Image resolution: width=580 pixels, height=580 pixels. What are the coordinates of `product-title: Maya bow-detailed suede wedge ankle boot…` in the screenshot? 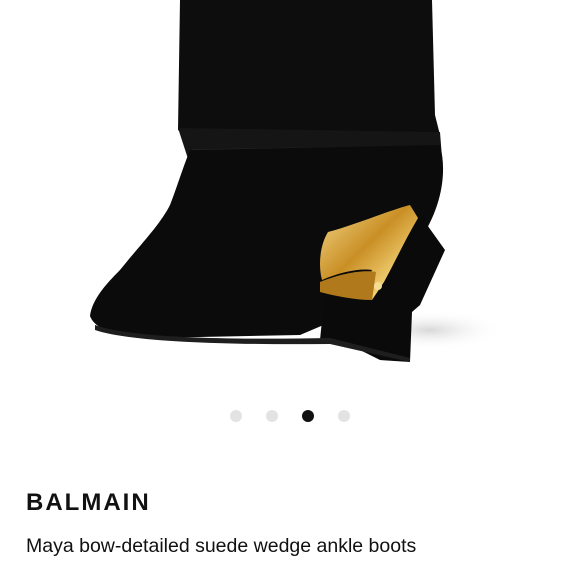 It's located at (221, 546).